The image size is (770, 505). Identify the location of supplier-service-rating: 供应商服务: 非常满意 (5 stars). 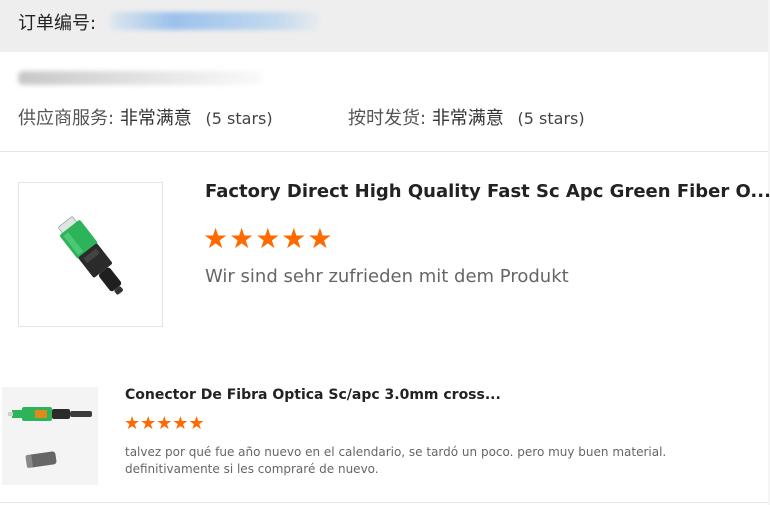
(145, 117).